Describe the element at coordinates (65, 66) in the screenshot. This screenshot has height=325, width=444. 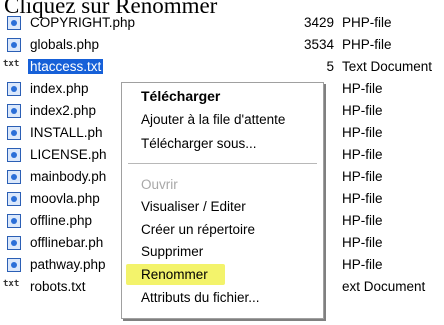
I see `file-name: htaccess.txt` at that location.